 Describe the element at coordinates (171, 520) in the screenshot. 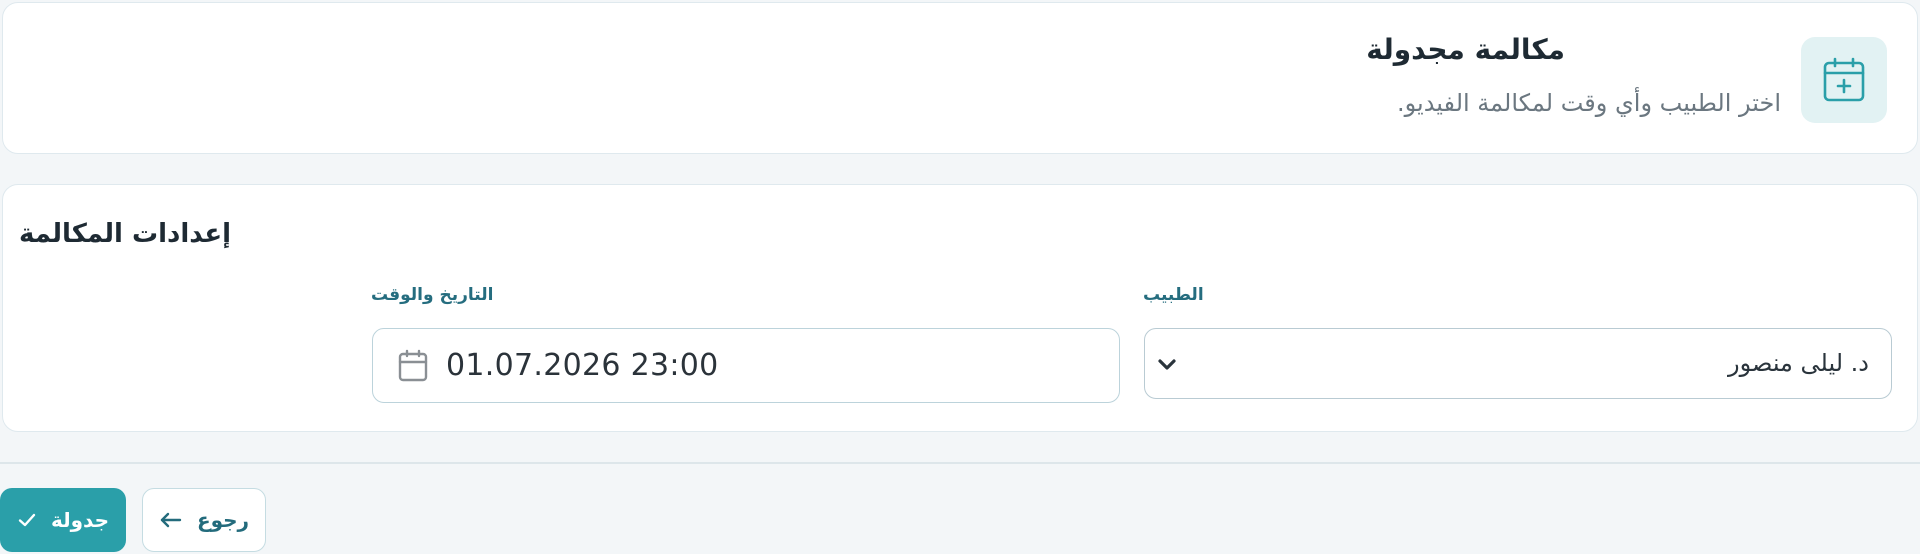

I see `arrow-left-icon` at that location.